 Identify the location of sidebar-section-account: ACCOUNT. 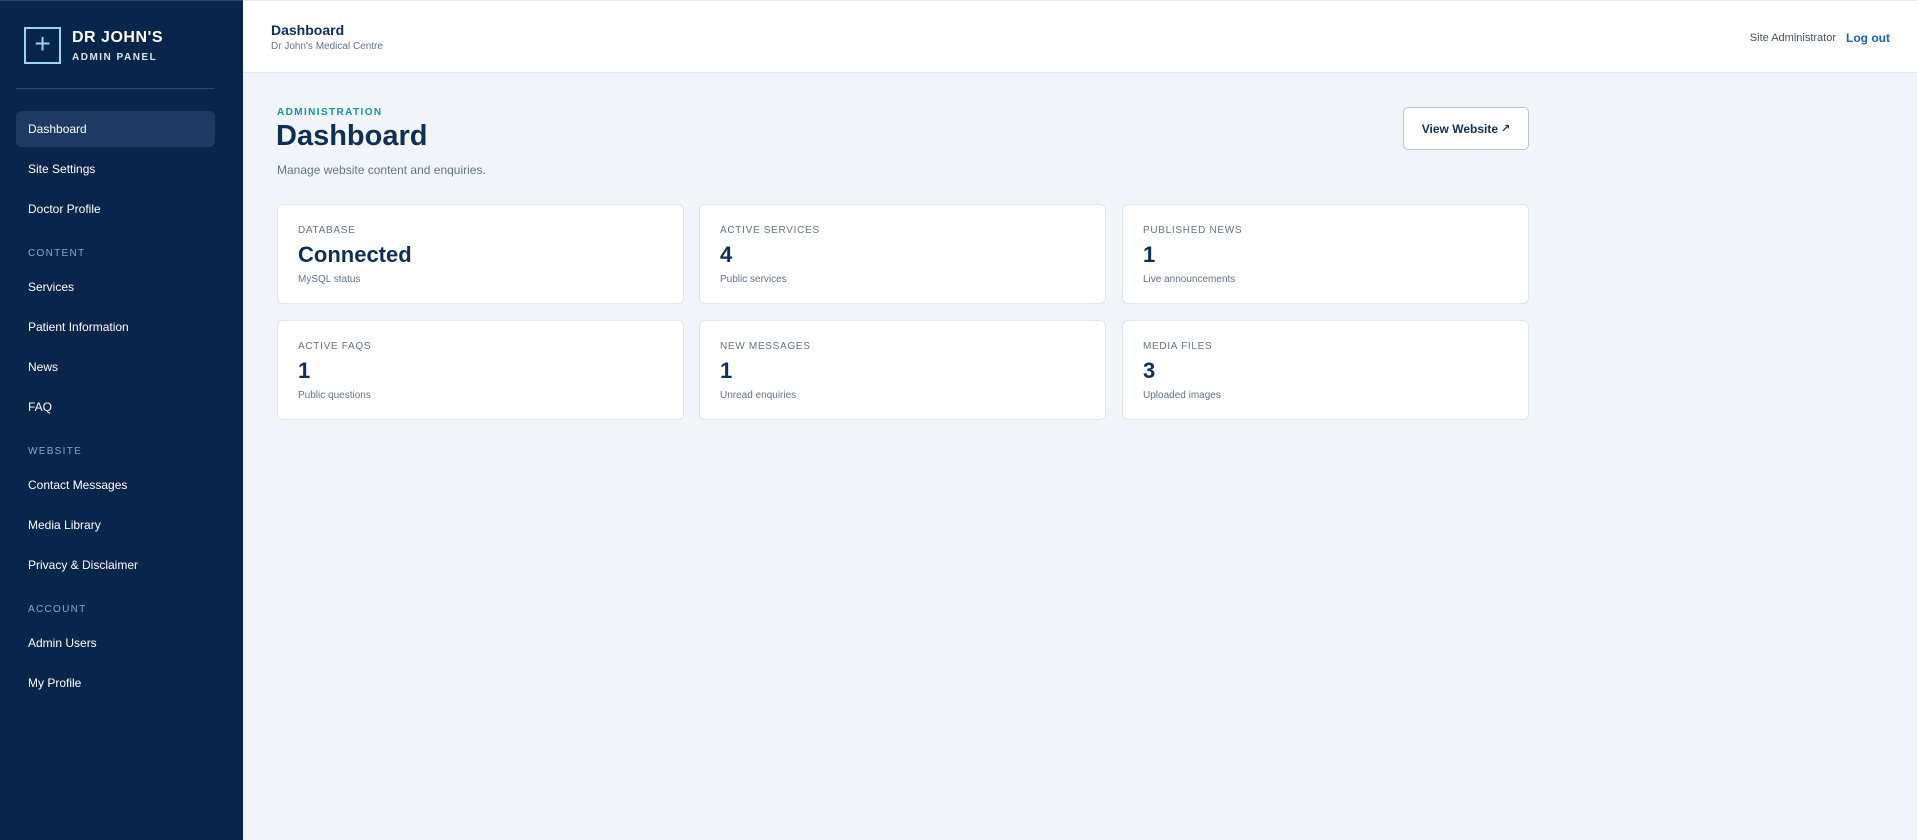
(57, 609).